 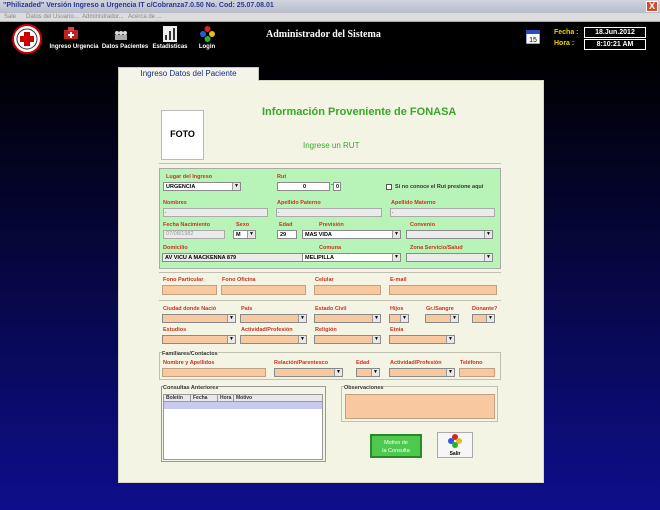 I want to click on estudios-label: Estudios, so click(x=175, y=330).